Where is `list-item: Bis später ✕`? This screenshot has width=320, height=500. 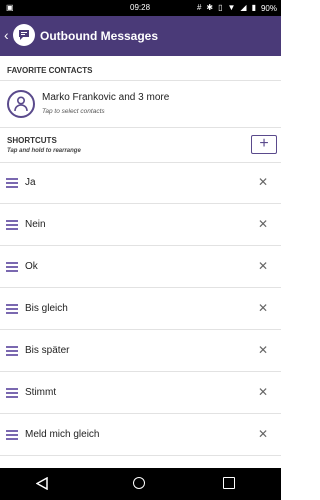 list-item: Bis später ✕ is located at coordinates (140, 351).